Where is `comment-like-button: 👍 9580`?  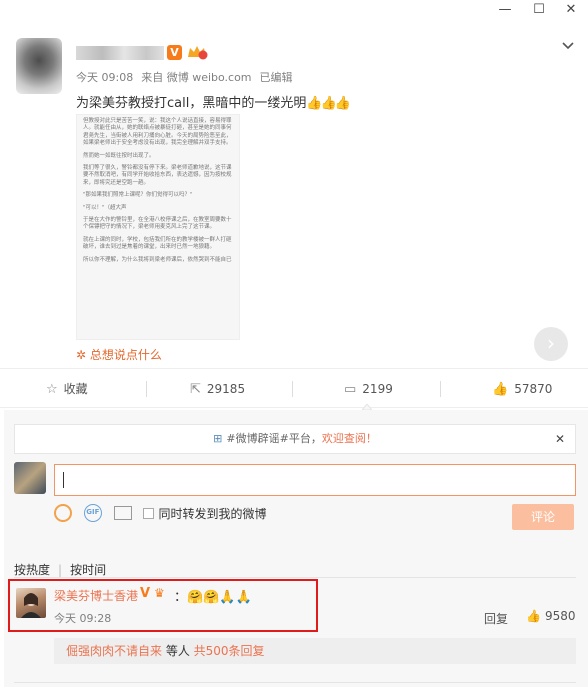
comment-like-button: 👍 9580 is located at coordinates (551, 616).